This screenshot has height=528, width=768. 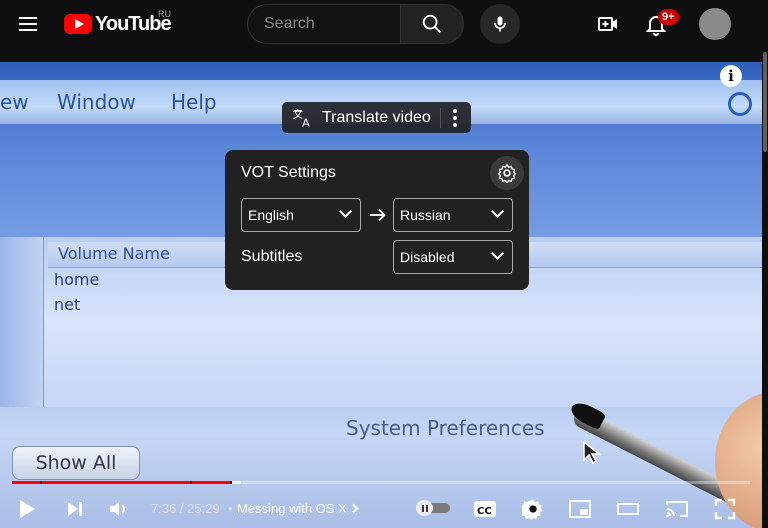 What do you see at coordinates (271, 215) in the screenshot?
I see `source-language-value: English` at bounding box center [271, 215].